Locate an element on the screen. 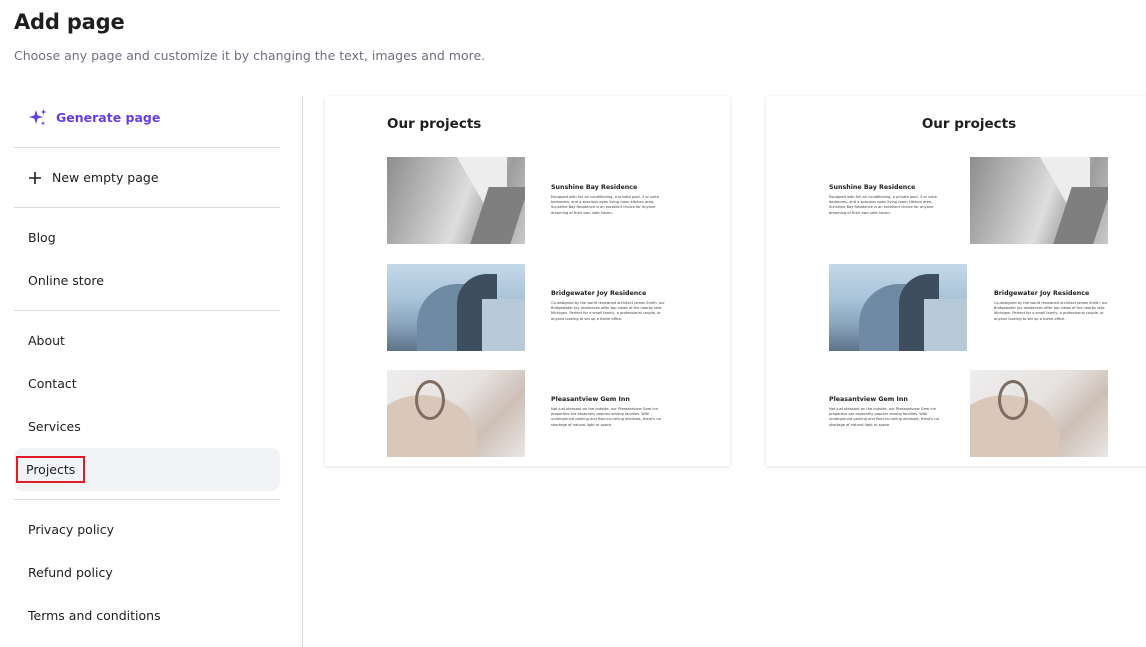  sidebar-item-online-store: Online store is located at coordinates (147, 280).